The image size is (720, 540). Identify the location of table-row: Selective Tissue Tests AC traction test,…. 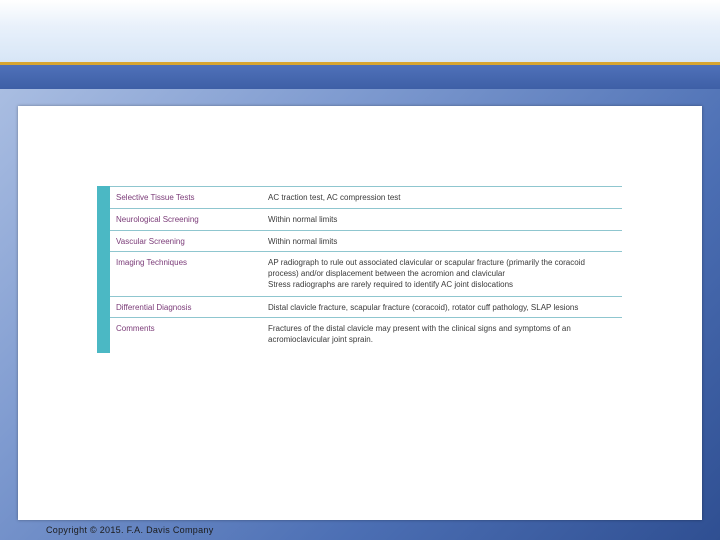
(366, 197).